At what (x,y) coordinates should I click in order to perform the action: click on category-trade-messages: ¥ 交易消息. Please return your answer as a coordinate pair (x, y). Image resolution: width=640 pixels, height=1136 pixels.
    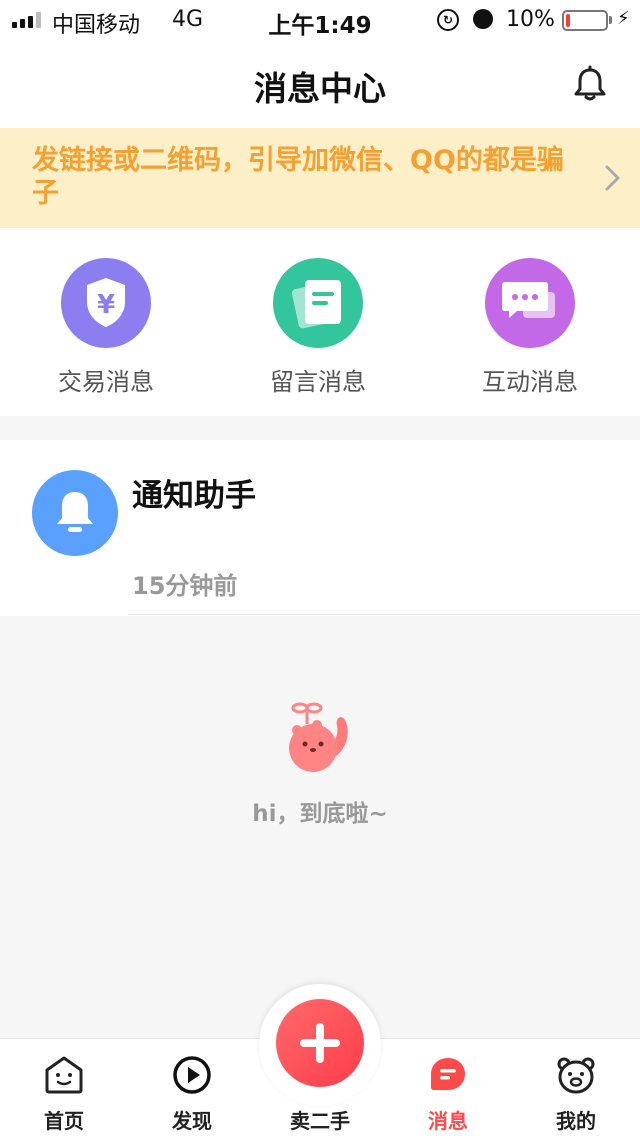
    Looking at the image, I should click on (106, 327).